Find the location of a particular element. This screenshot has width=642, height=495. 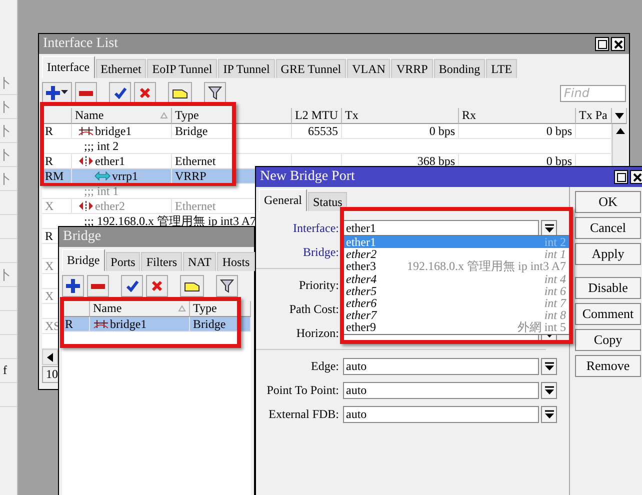

plus-caret-icon is located at coordinates (57, 93).